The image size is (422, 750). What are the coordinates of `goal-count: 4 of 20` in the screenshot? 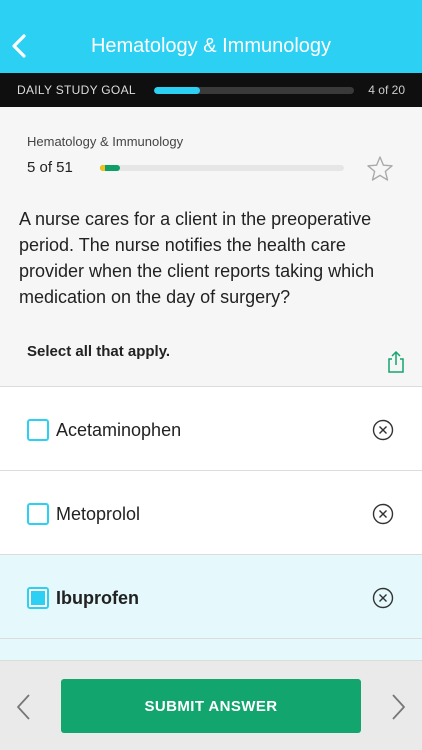 It's located at (386, 90).